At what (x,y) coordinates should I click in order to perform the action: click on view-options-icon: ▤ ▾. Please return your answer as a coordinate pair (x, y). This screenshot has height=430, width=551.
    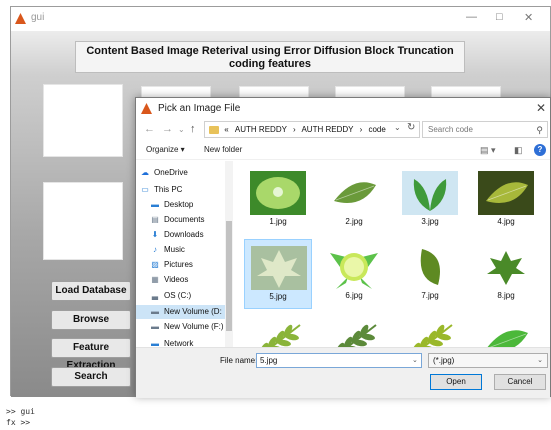
    Looking at the image, I should click on (488, 150).